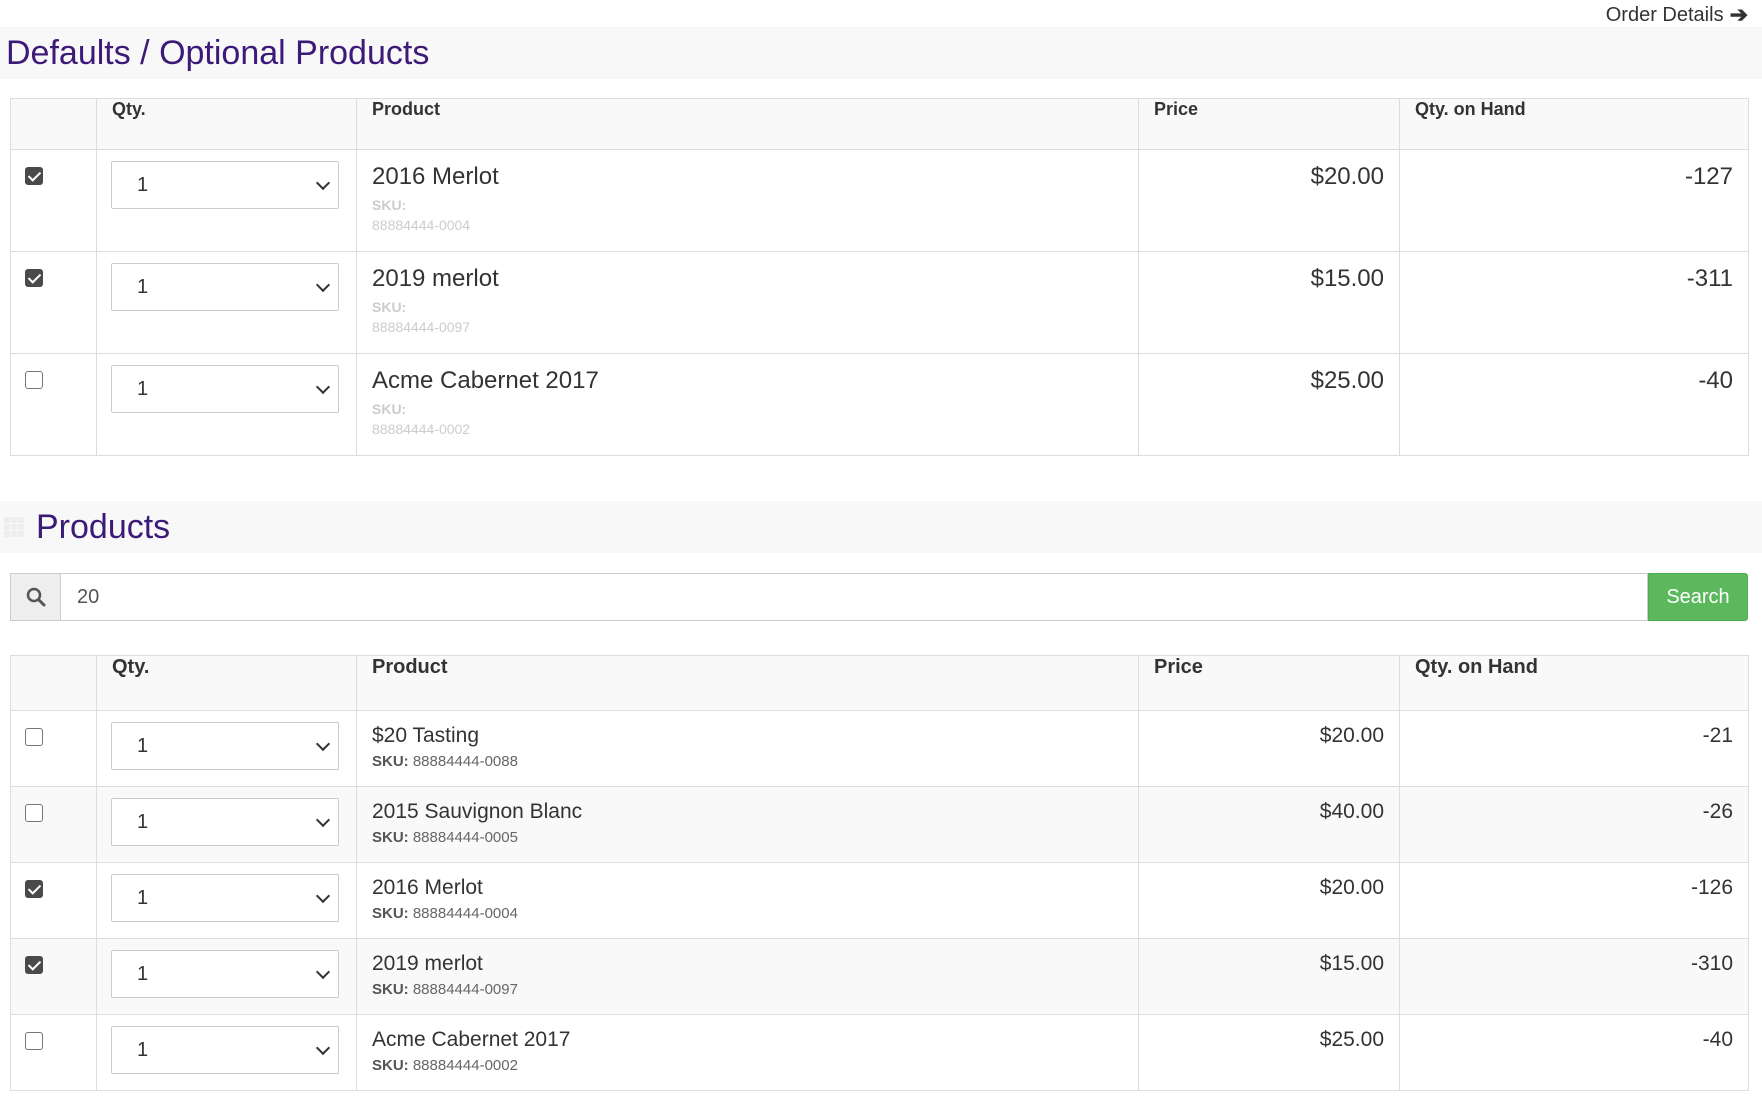 Image resolution: width=1762 pixels, height=1097 pixels. I want to click on search-icon, so click(35, 597).